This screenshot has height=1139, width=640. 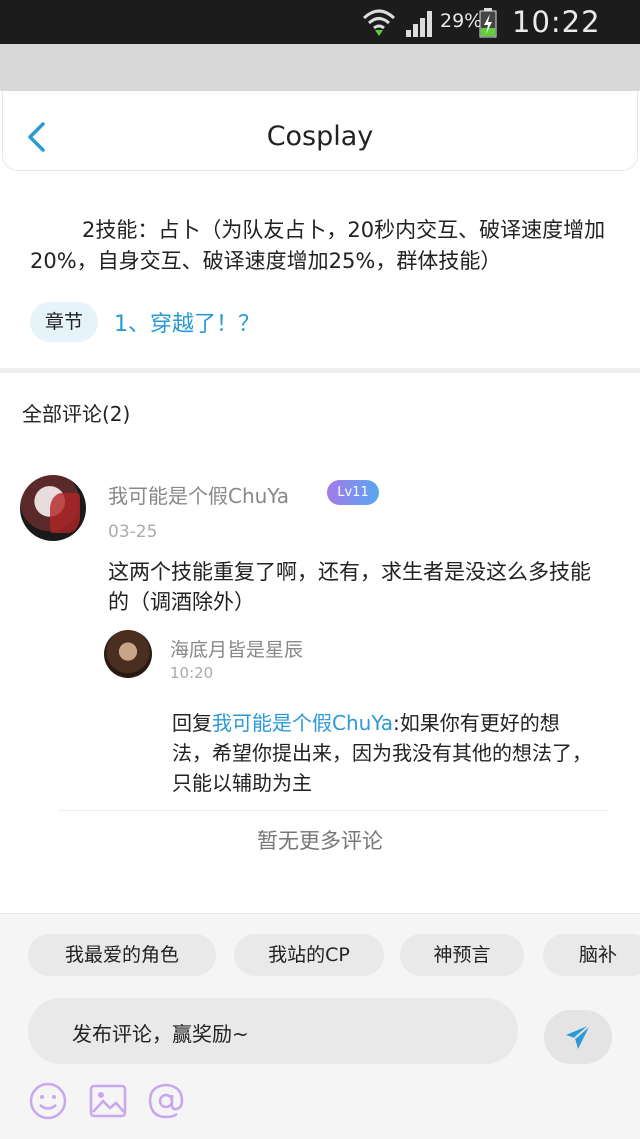 What do you see at coordinates (353, 492) in the screenshot?
I see `level-badge: Lv11` at bounding box center [353, 492].